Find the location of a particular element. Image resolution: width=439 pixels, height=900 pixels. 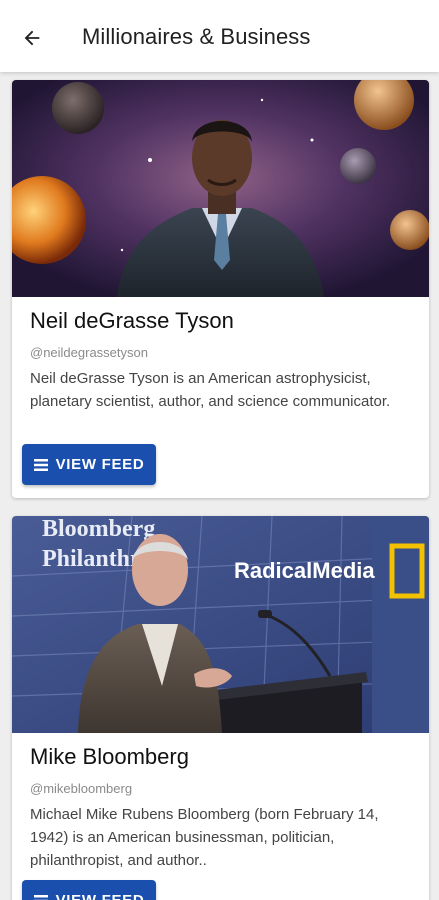

app-bar: Millionaires & Business is located at coordinates (219, 36).